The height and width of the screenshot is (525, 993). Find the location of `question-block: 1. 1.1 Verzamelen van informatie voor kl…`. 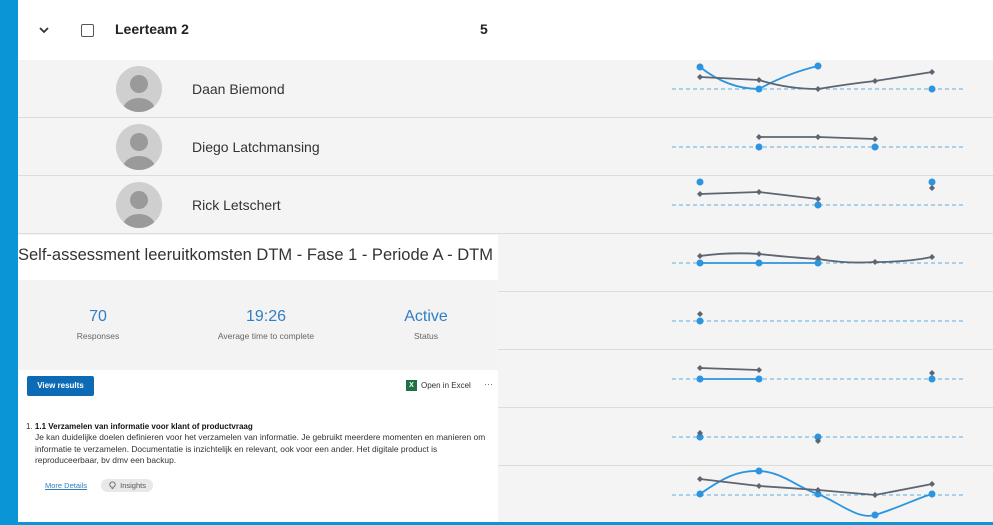

question-block: 1. 1.1 Verzamelen van informatie voor kl… is located at coordinates (261, 444).